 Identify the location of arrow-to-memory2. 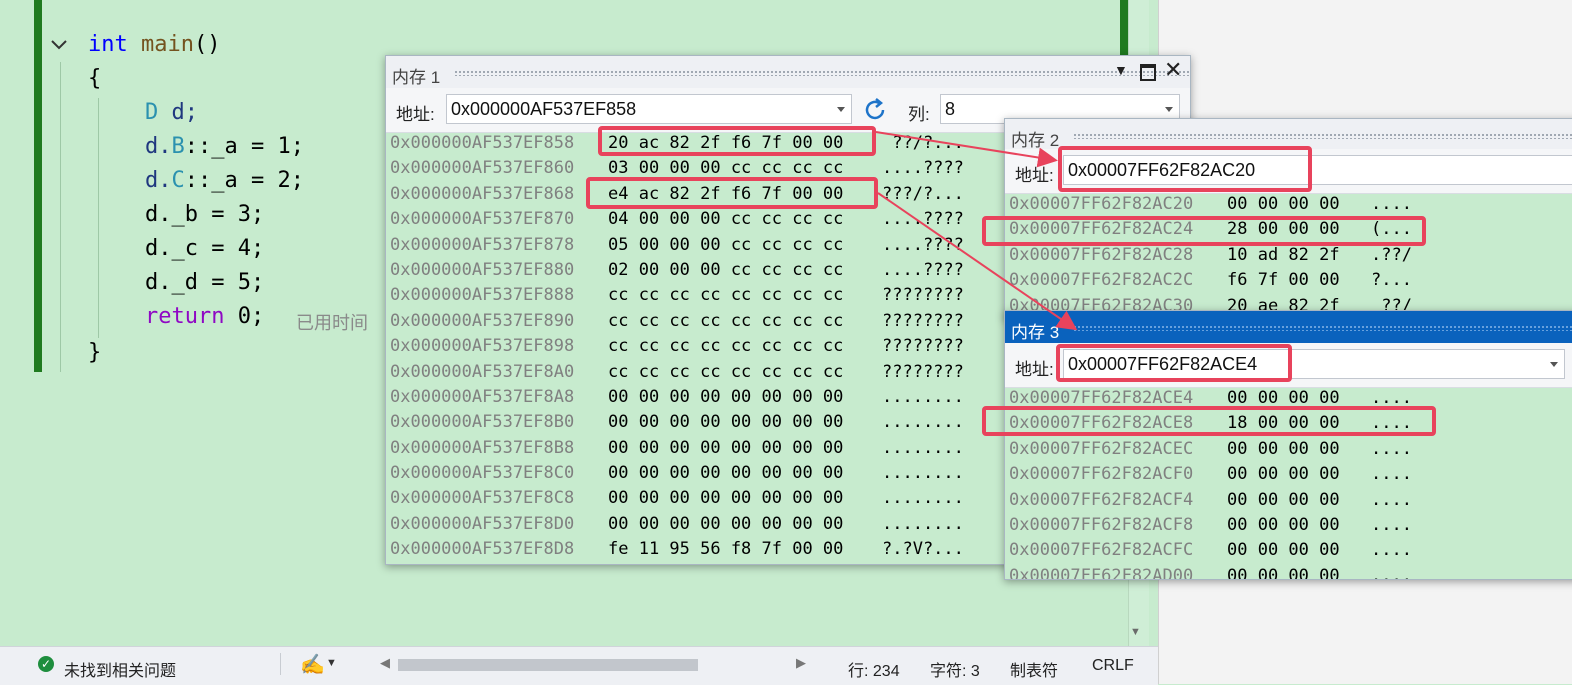
(966, 149).